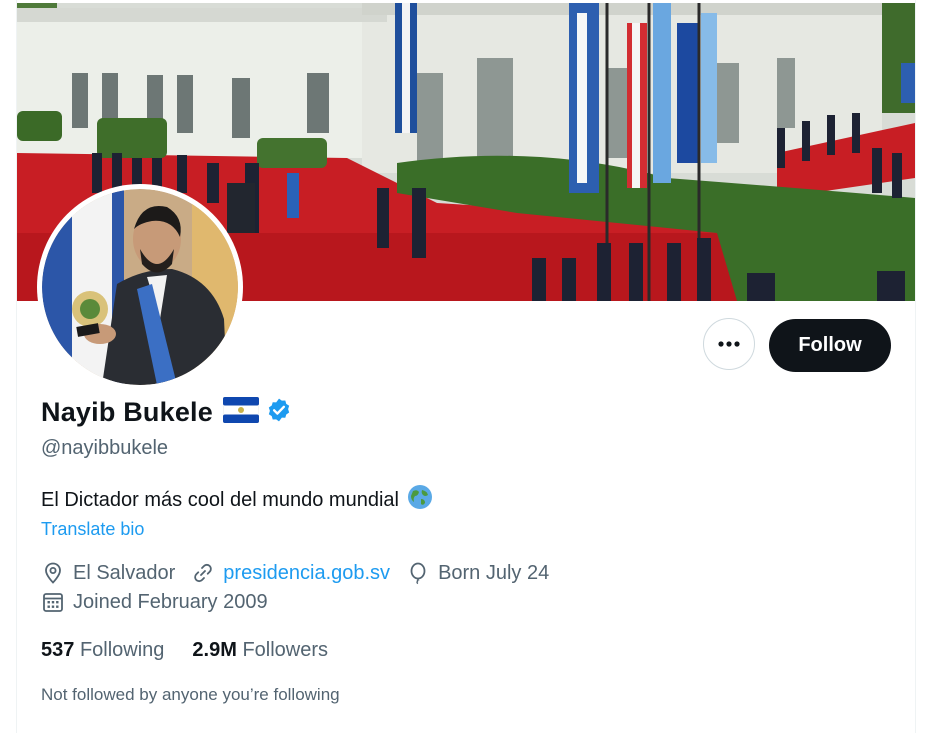 This screenshot has height=733, width=932. Describe the element at coordinates (127, 412) in the screenshot. I see `display-name: Nayib Bukele` at that location.